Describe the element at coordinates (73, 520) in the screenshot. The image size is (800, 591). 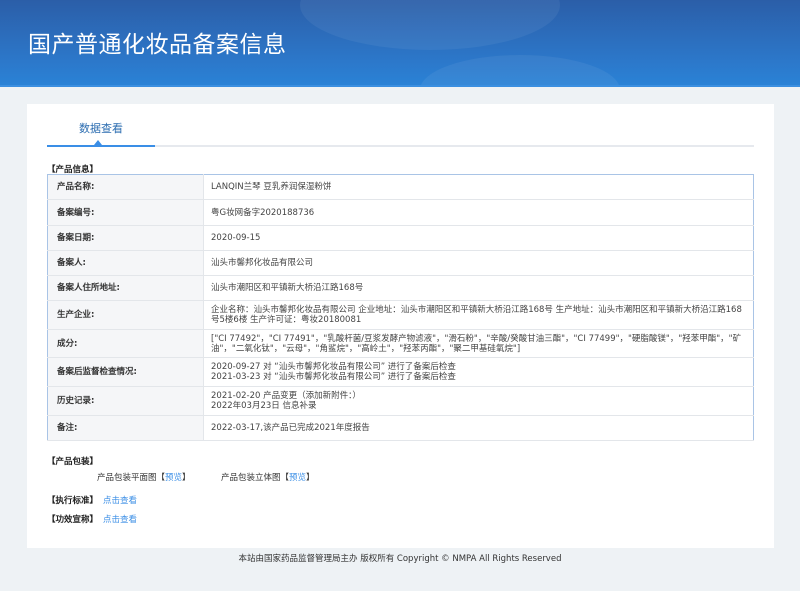
I see `section-title-efficacy: 【功效宣称】` at that location.